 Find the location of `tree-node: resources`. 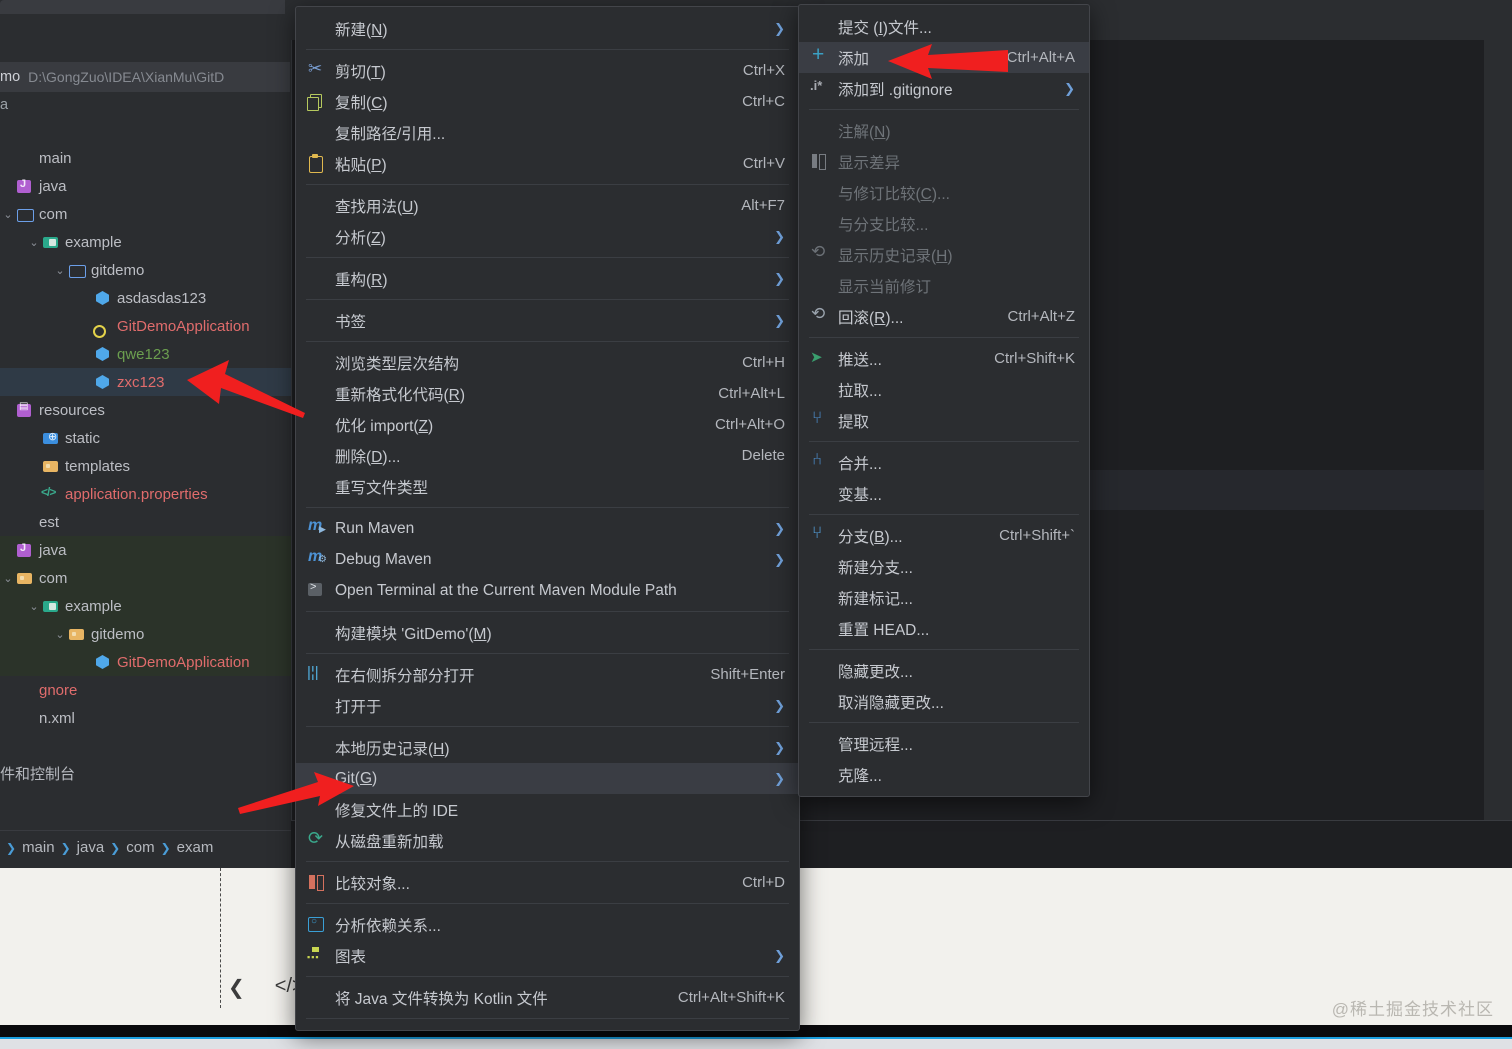

tree-node: resources is located at coordinates (145, 410).